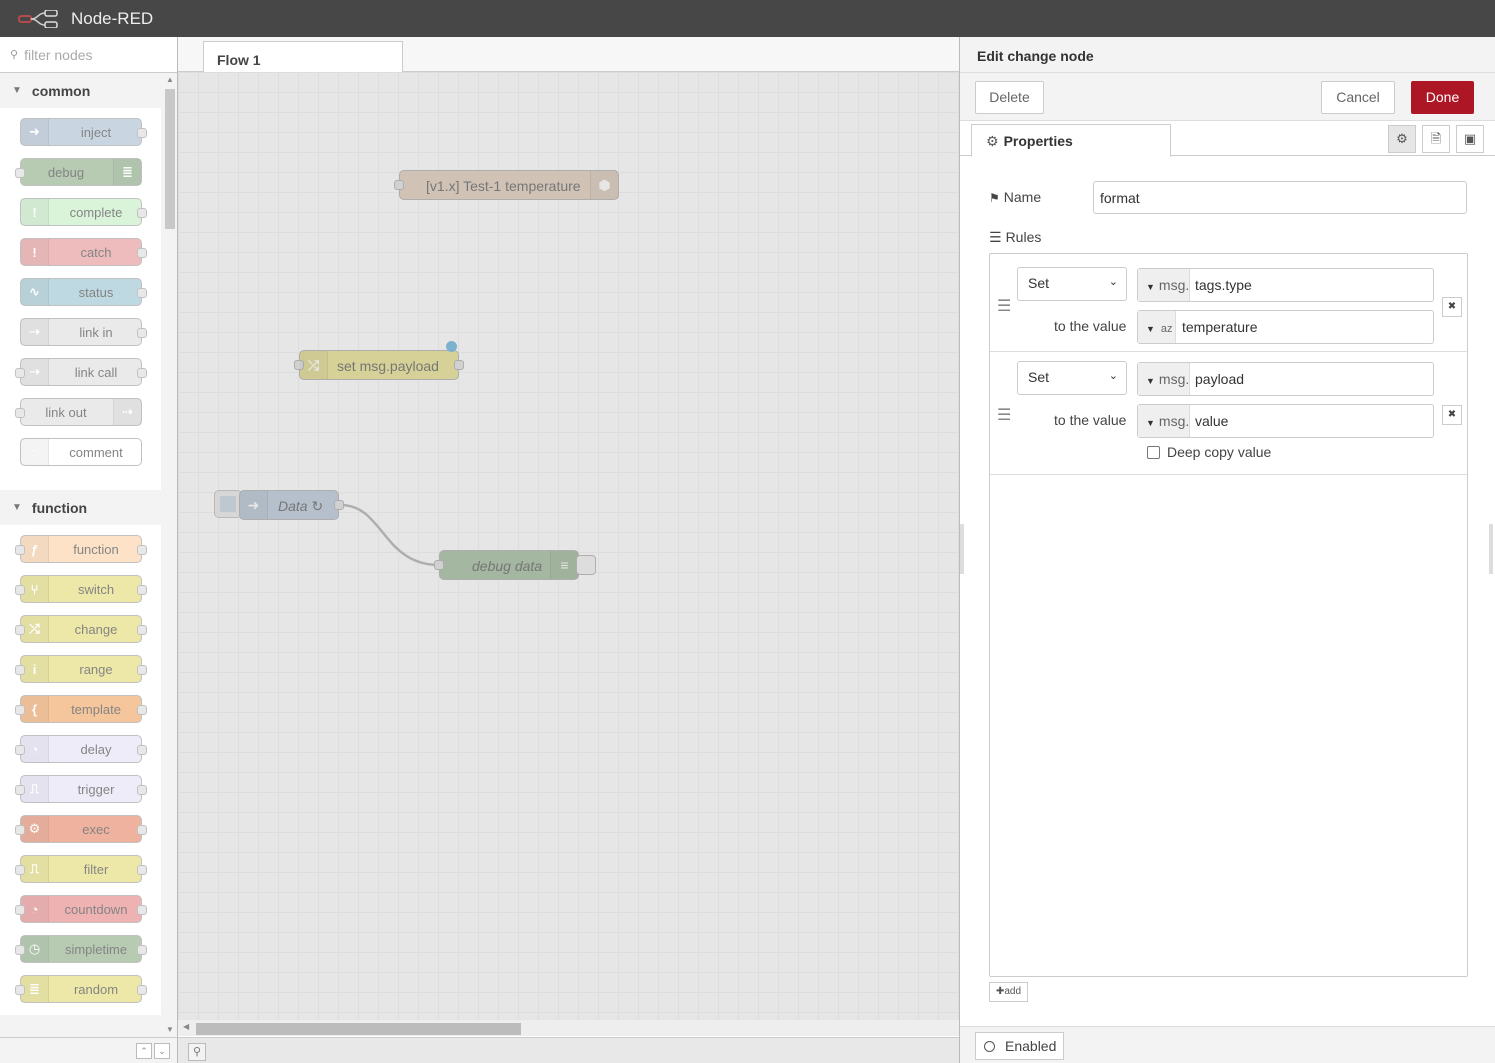 Image resolution: width=1495 pixels, height=1063 pixels. Describe the element at coordinates (1008, 992) in the screenshot. I see `add-rule-button: ✚add` at that location.